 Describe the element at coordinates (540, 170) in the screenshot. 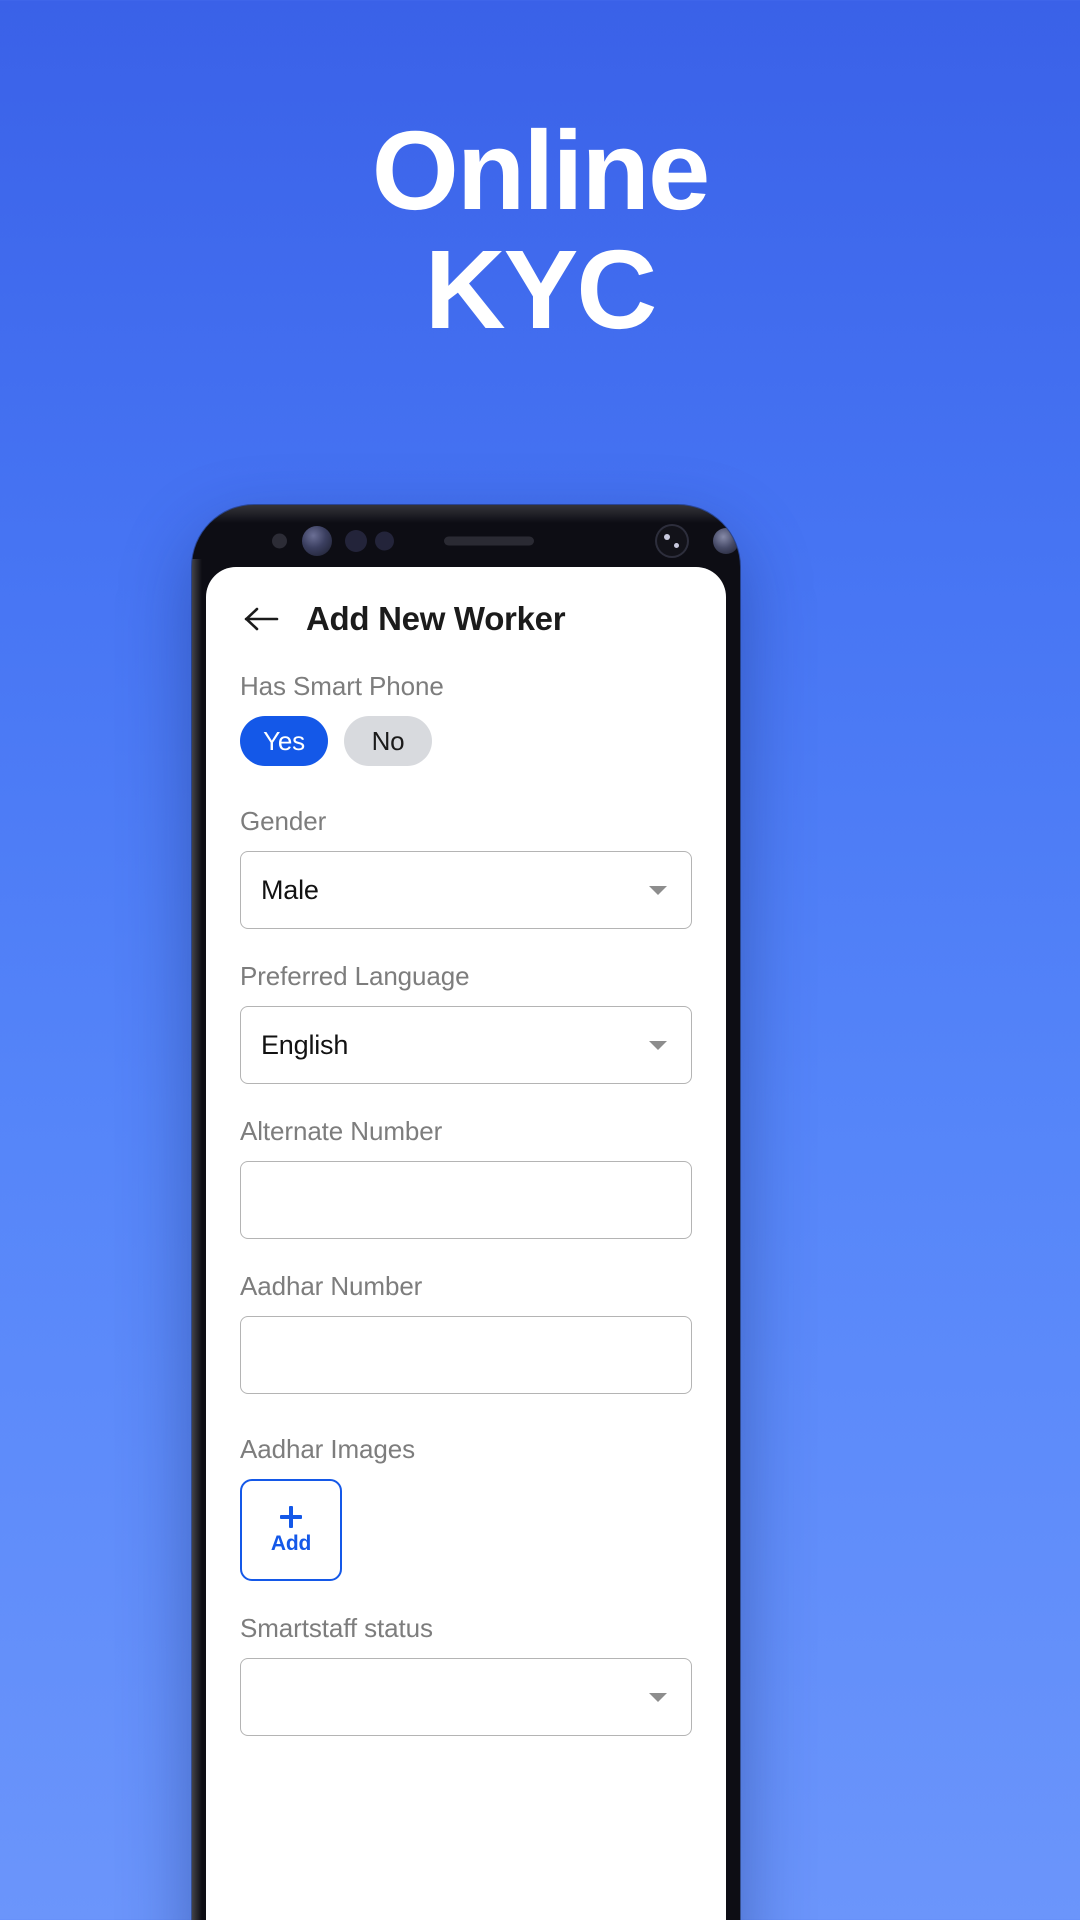

I see `promo-line-1: Online` at that location.